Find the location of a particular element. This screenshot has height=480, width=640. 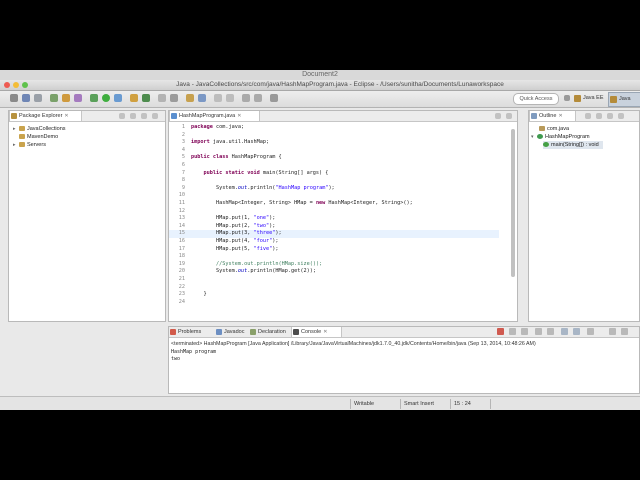

document-title: Document2 is located at coordinates (320, 75).